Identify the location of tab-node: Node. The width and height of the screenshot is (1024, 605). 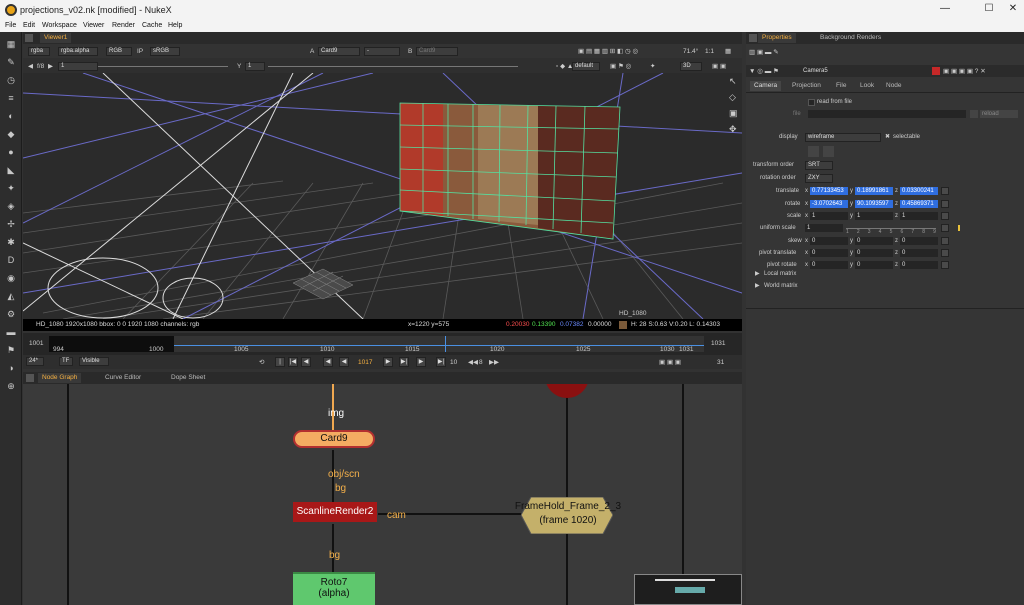
(894, 86).